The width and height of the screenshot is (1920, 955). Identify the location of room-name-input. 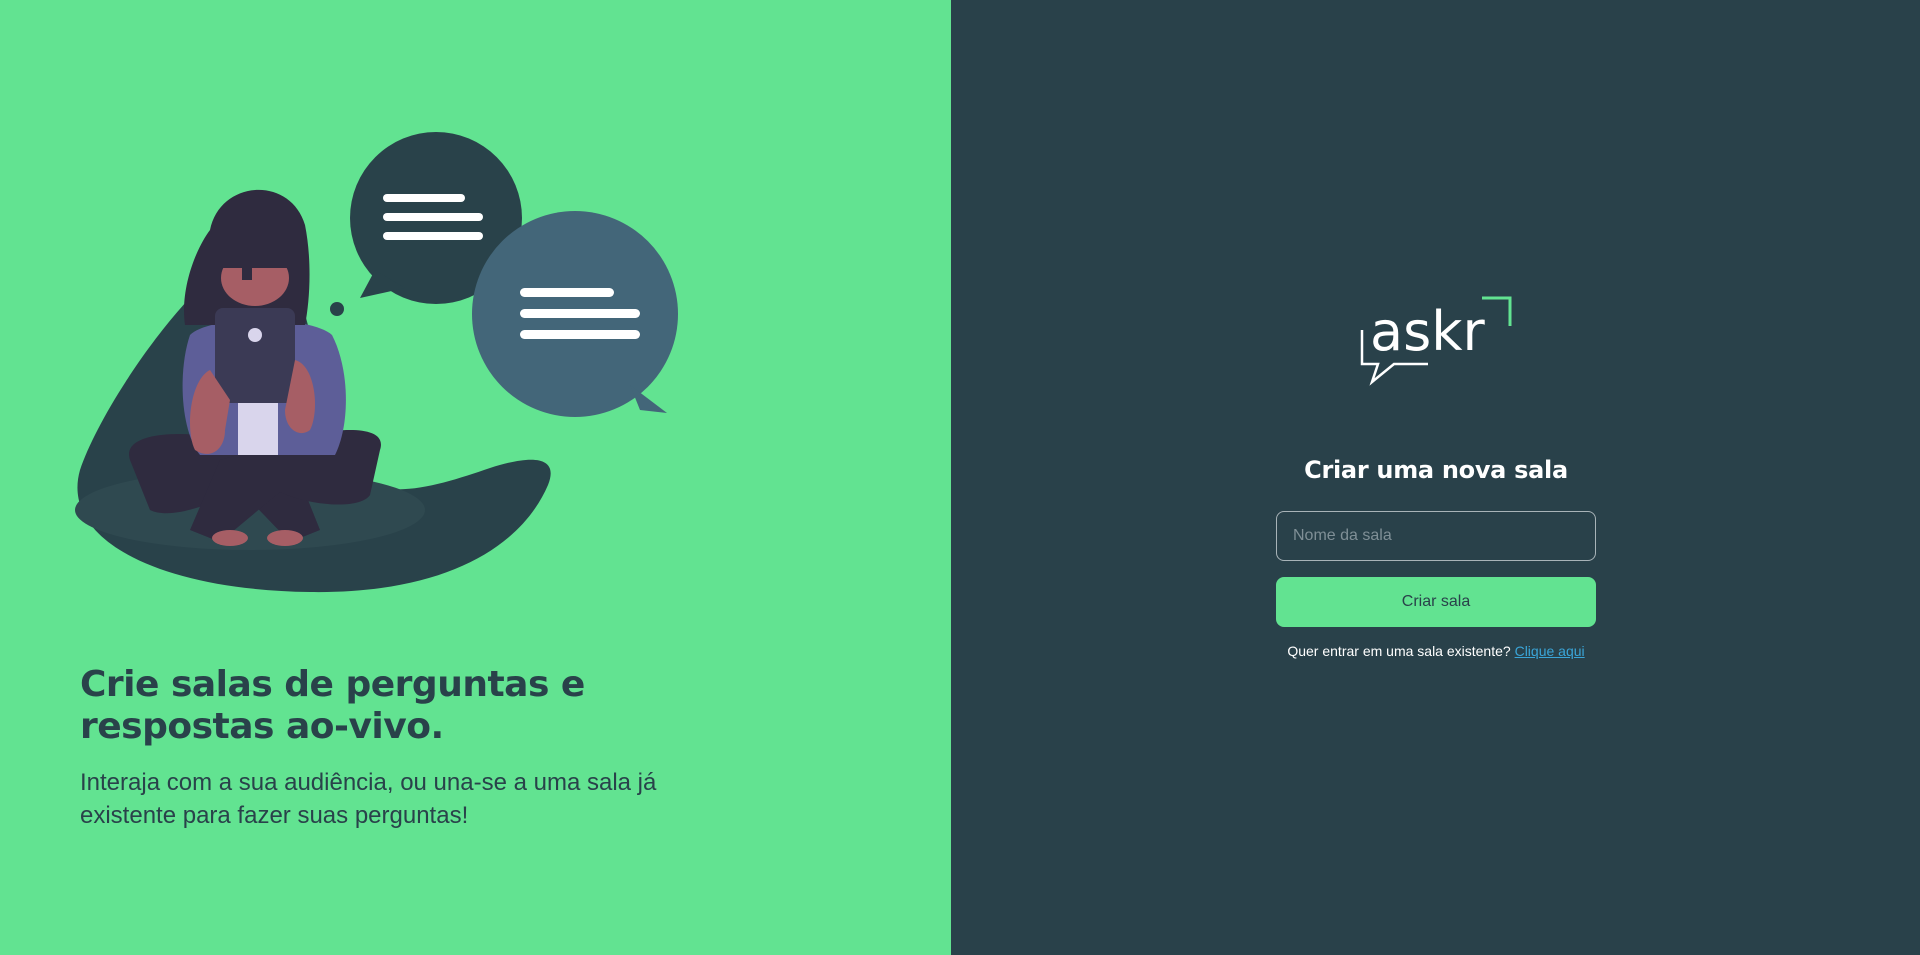
(1436, 536).